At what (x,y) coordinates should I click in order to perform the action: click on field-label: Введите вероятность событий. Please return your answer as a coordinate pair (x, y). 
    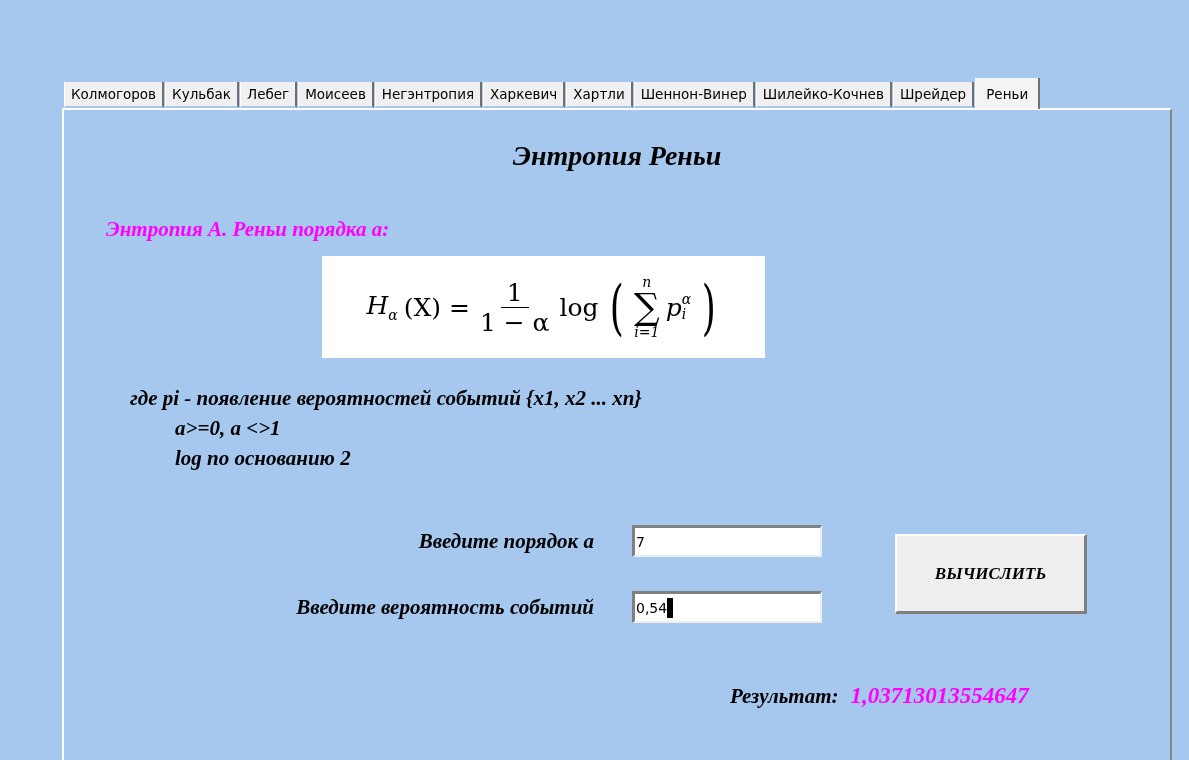
    Looking at the image, I should click on (445, 607).